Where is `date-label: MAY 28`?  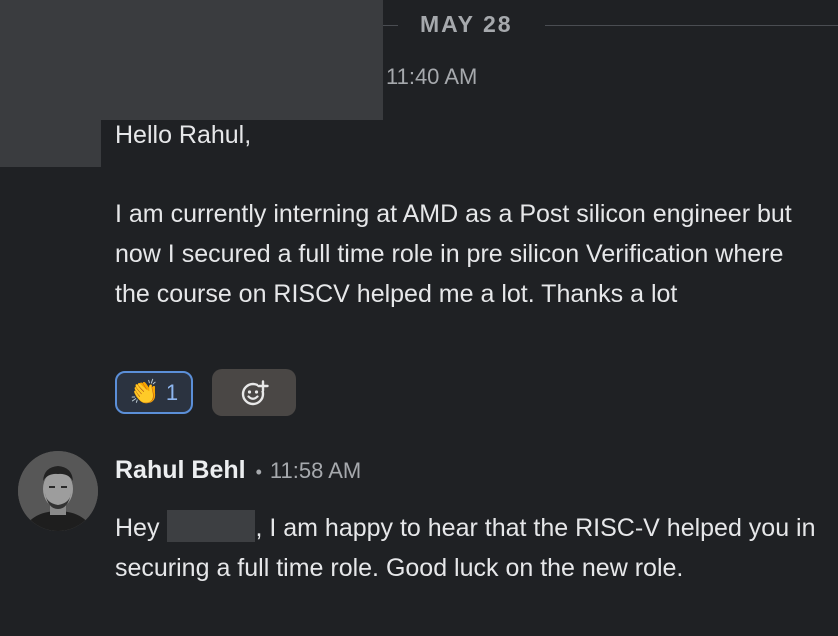 date-label: MAY 28 is located at coordinates (466, 24).